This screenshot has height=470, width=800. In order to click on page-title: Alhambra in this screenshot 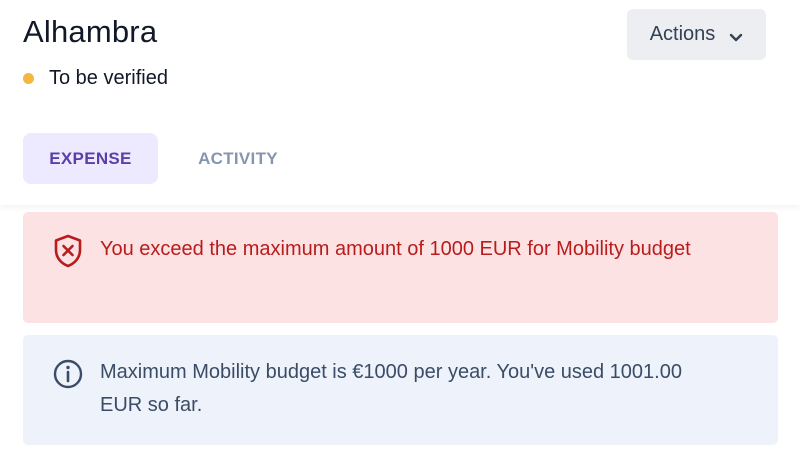, I will do `click(90, 31)`.